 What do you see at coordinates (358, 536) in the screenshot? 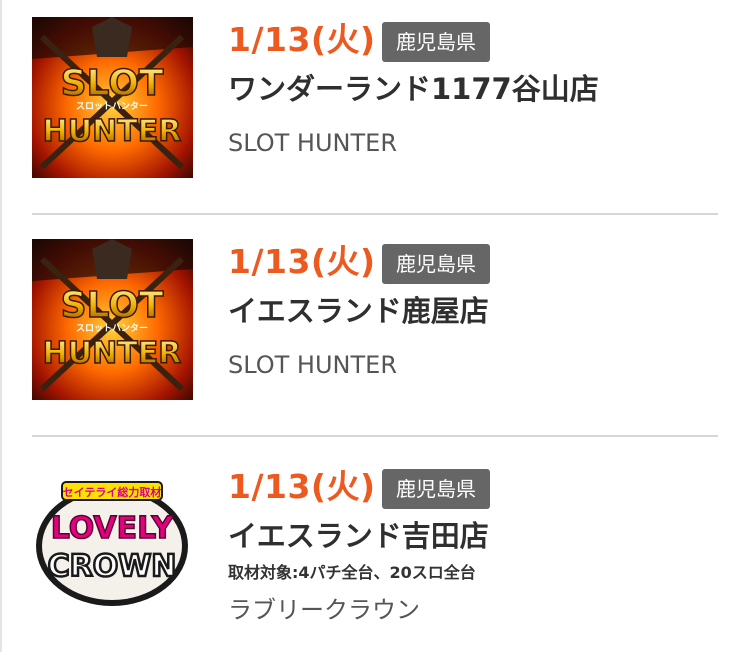
I see `store-name: イエスランド吉田店` at bounding box center [358, 536].